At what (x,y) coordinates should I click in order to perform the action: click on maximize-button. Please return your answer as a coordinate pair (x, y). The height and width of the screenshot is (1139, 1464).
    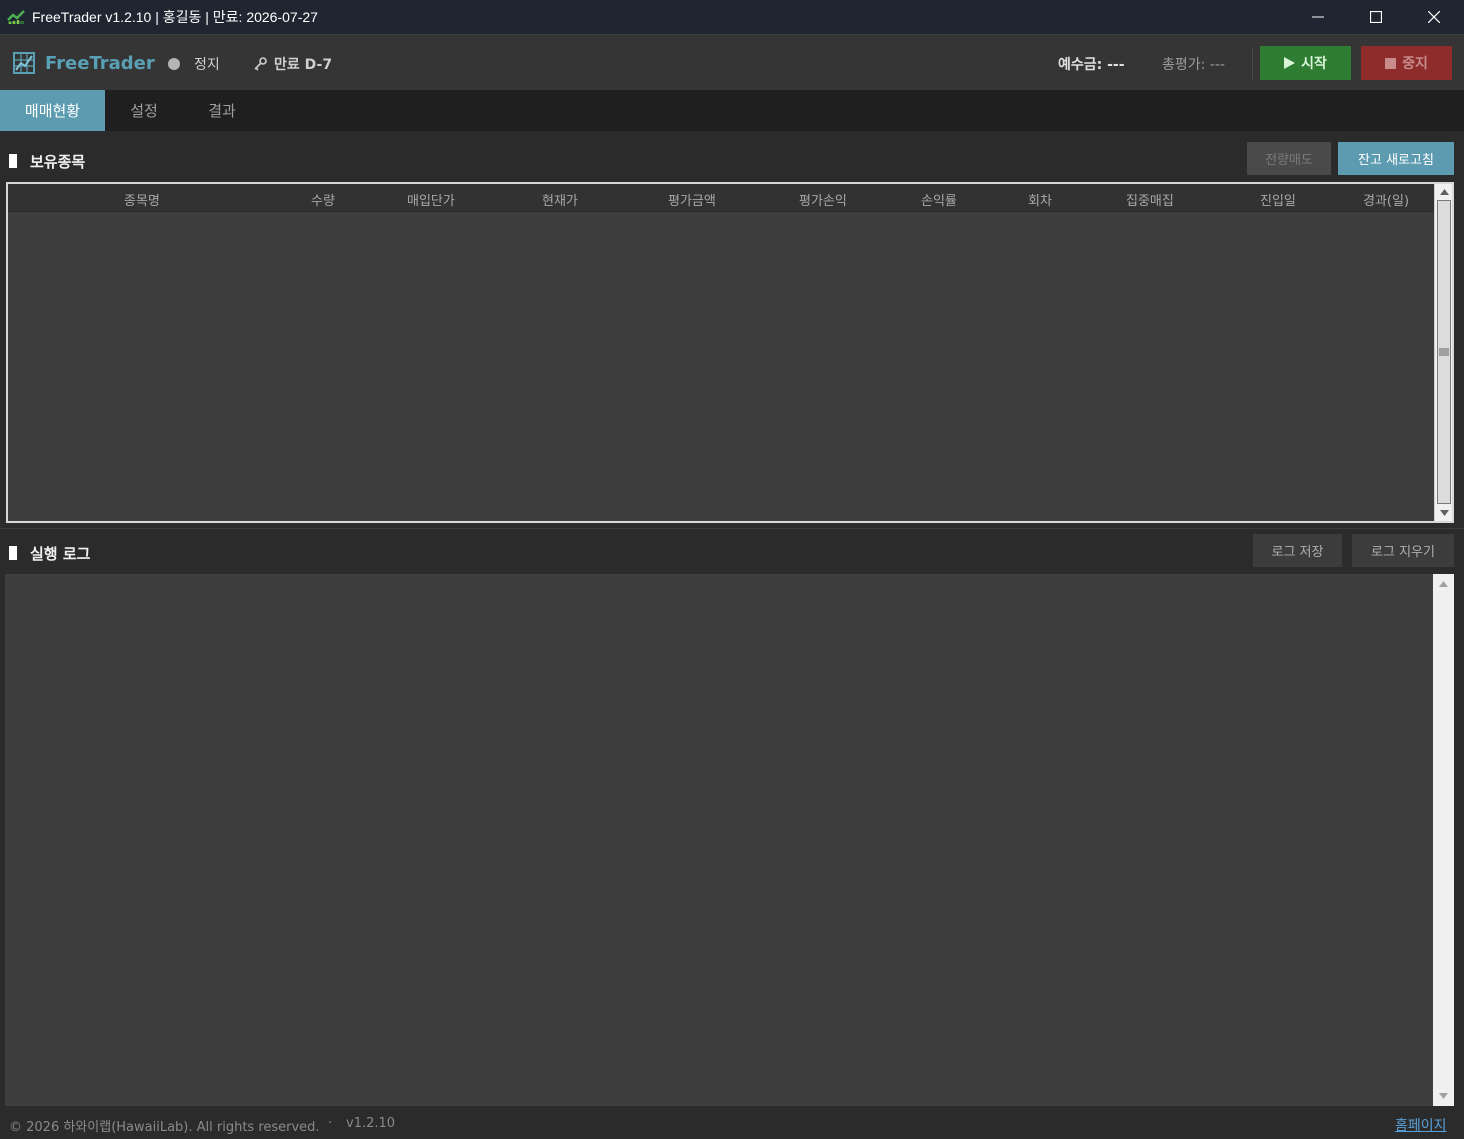
    Looking at the image, I should click on (1376, 17).